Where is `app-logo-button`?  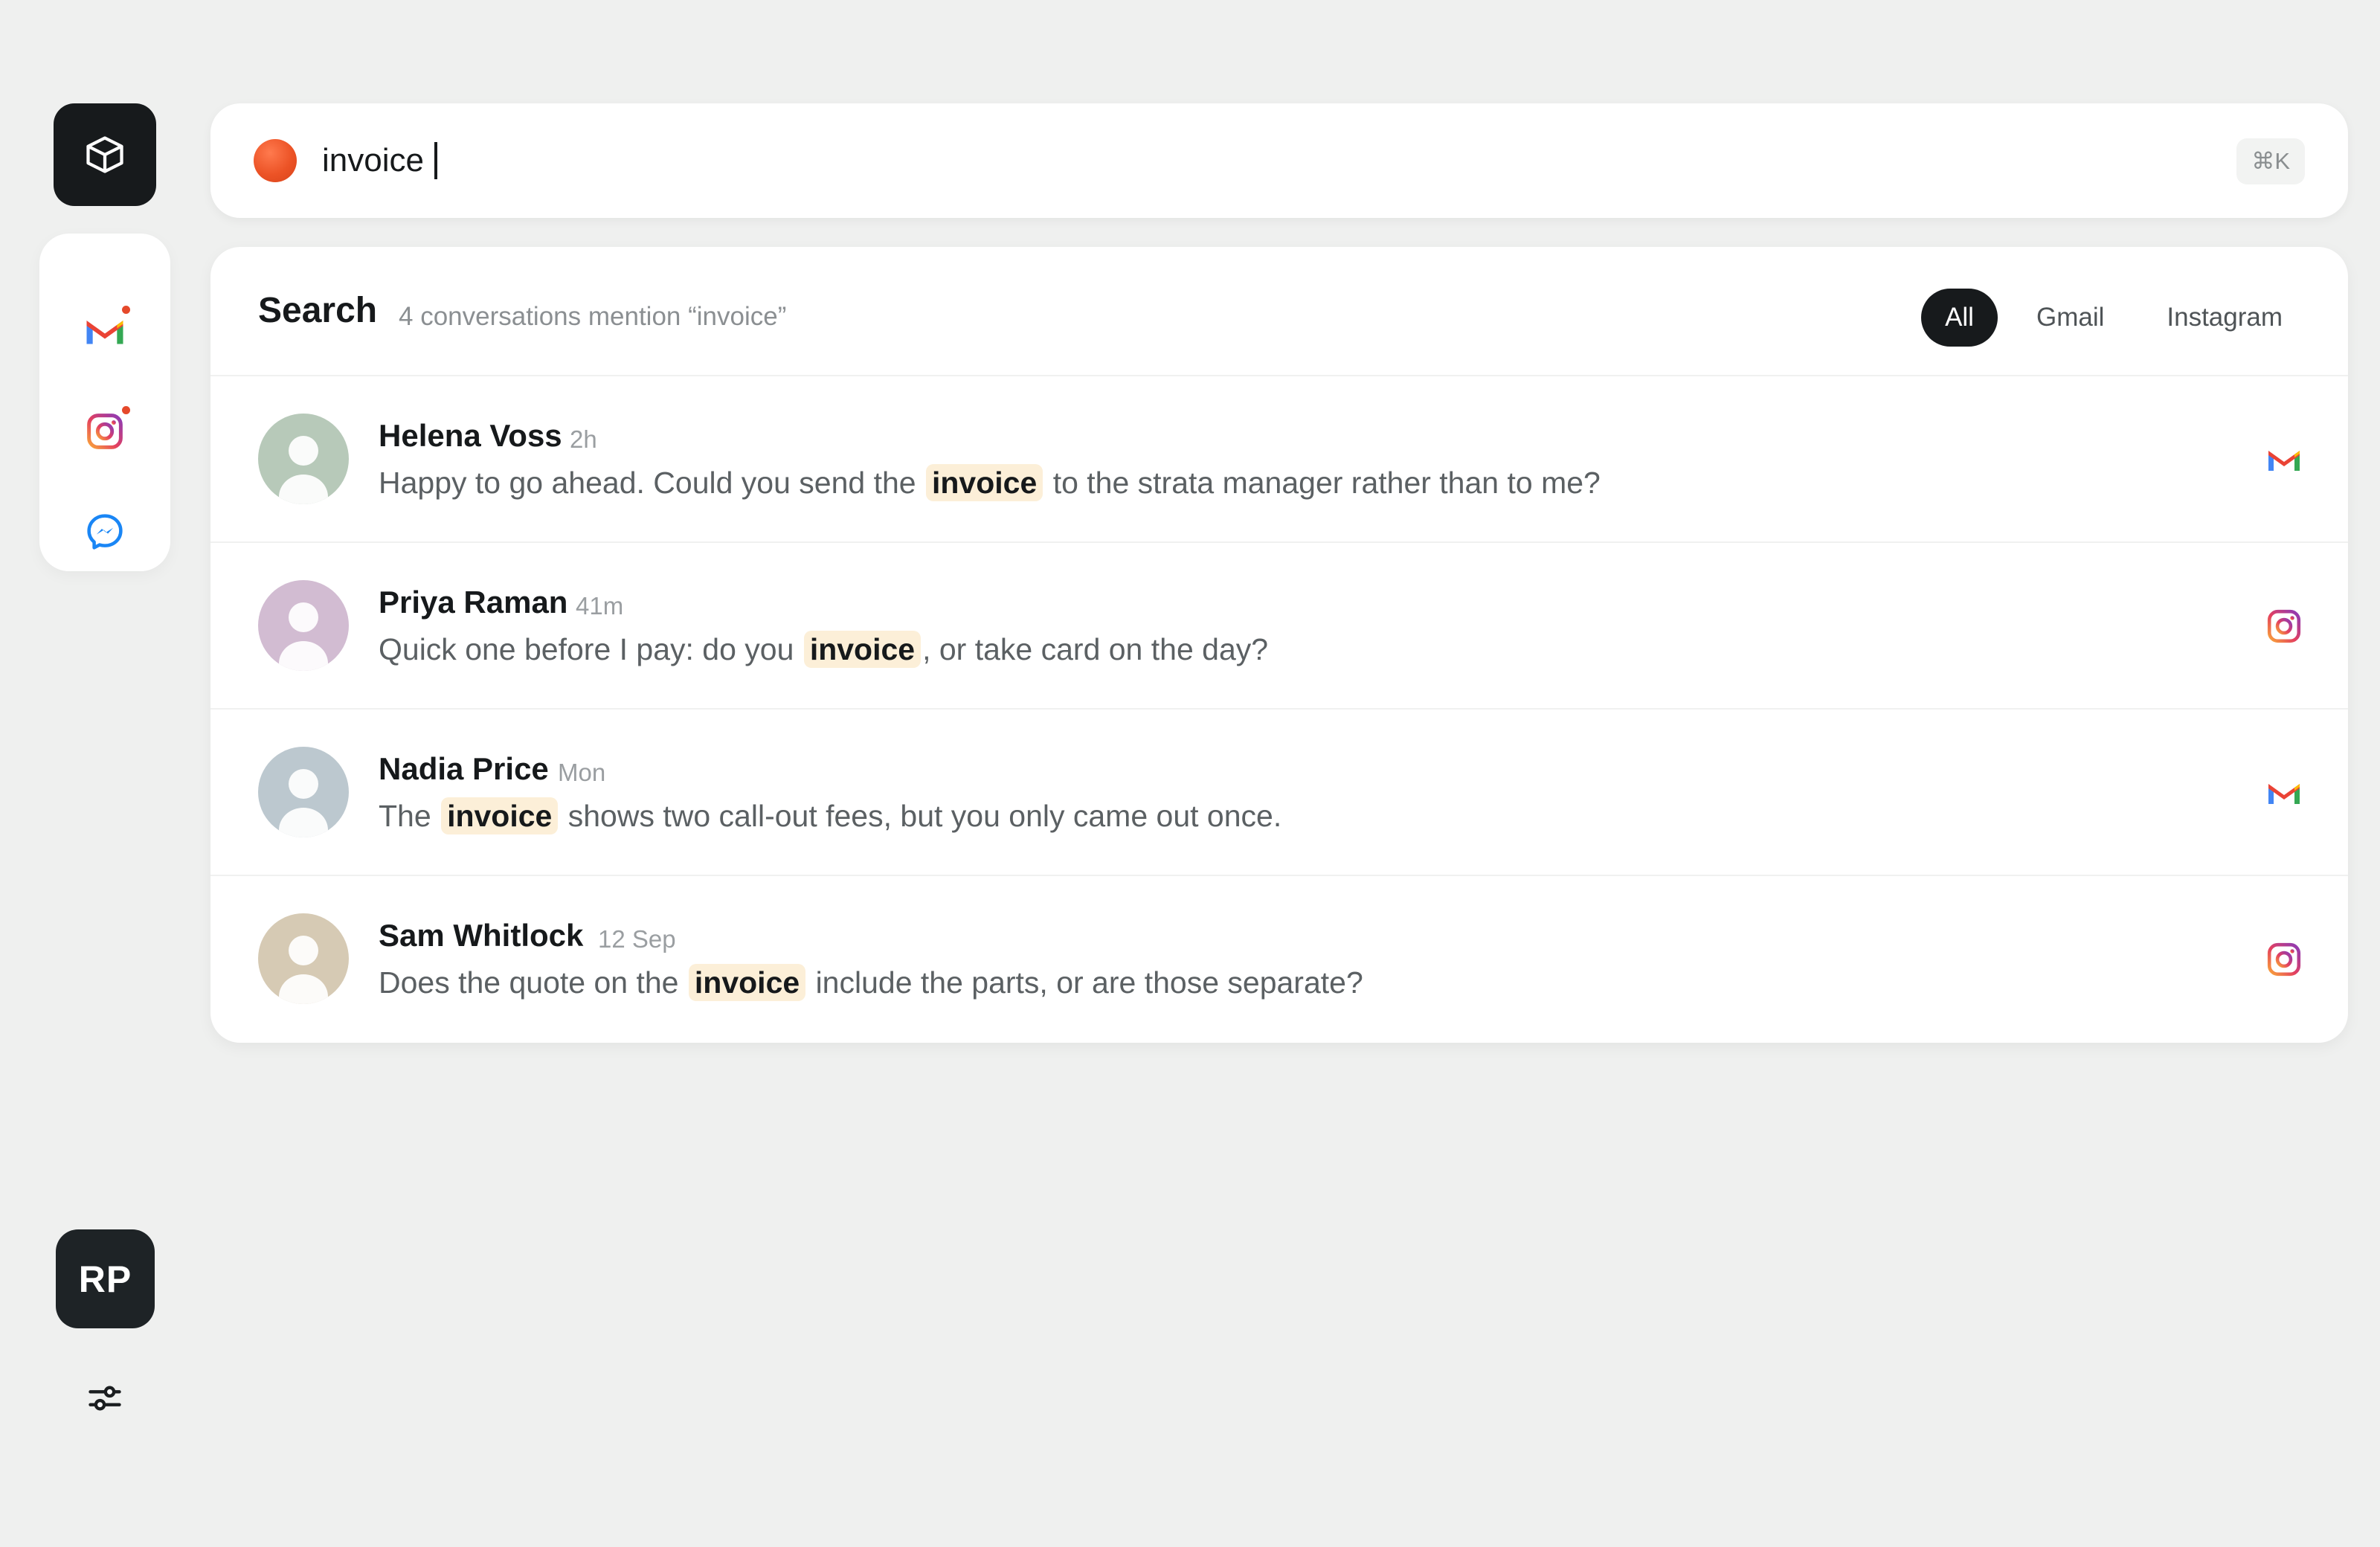
app-logo-button is located at coordinates (105, 155).